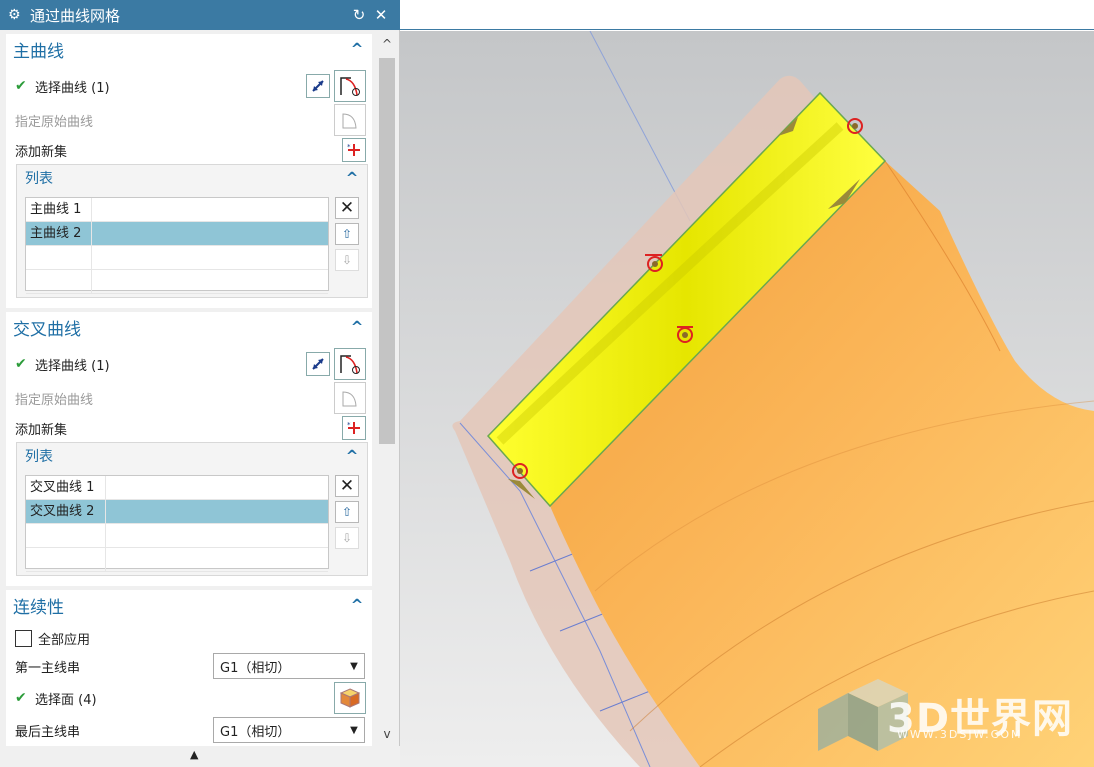 Image resolution: width=1094 pixels, height=767 pixels. I want to click on cross-list-title: 列表, so click(39, 457).